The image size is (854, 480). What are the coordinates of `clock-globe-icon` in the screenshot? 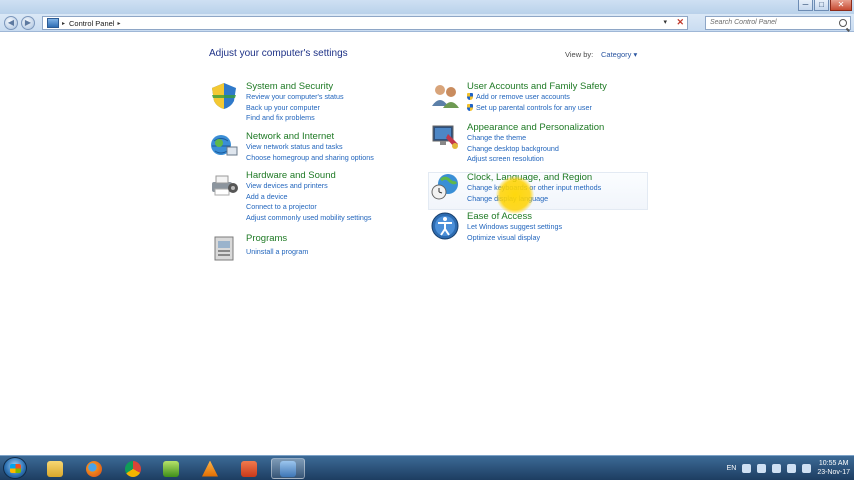 It's located at (445, 187).